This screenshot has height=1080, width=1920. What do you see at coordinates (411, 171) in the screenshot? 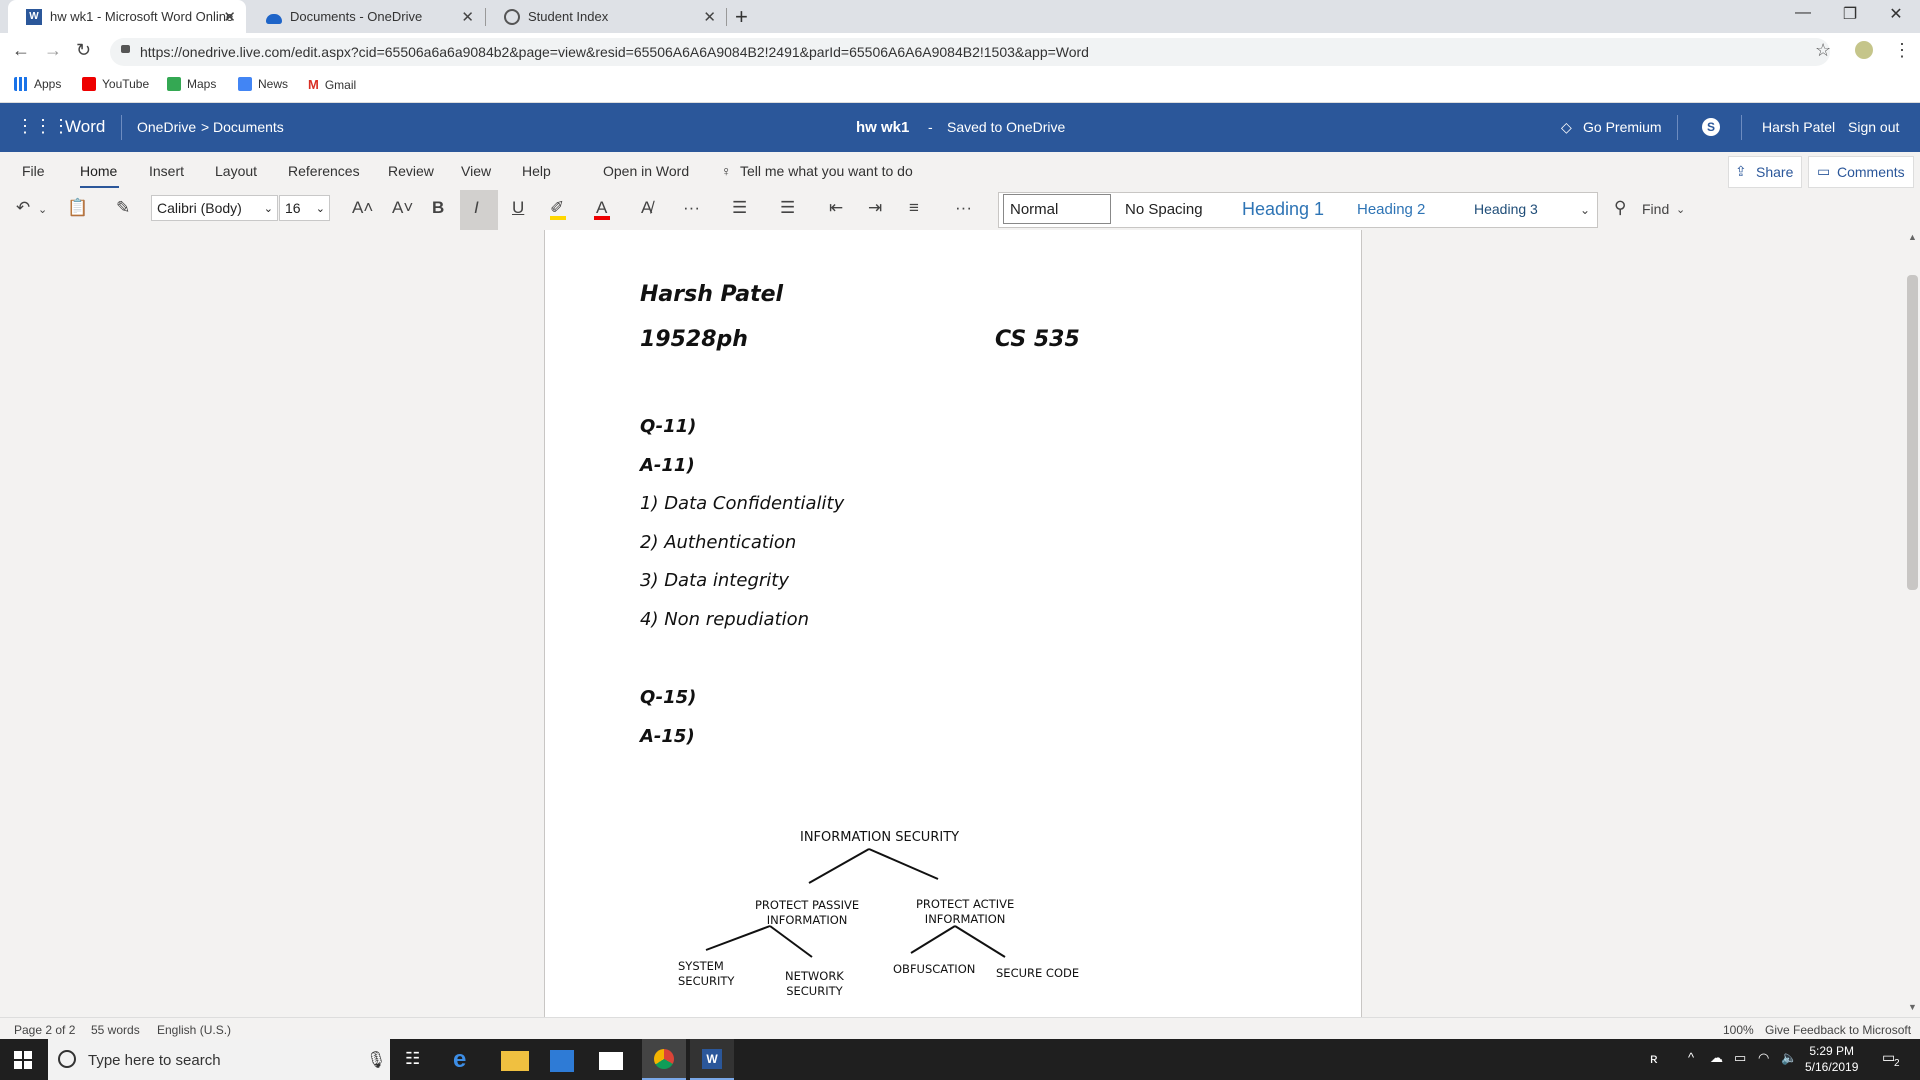
I see `tab-review: Review` at bounding box center [411, 171].